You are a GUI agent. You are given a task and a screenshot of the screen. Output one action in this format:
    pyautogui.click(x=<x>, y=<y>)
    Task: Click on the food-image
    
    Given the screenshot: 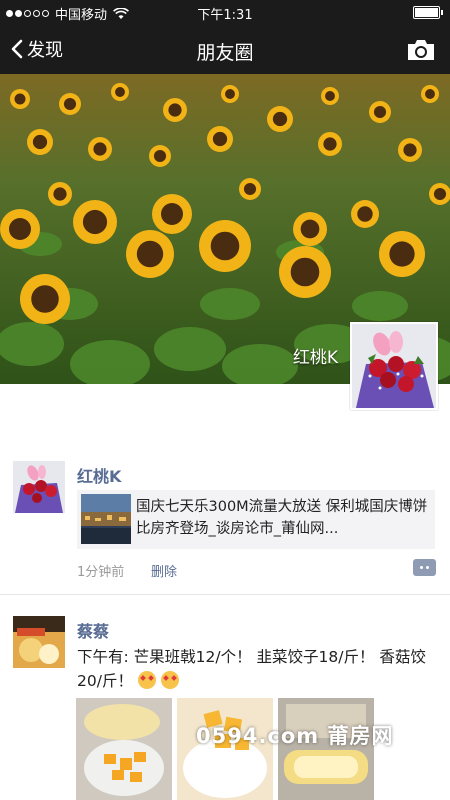 What is the action you would take?
    pyautogui.click(x=39, y=642)
    